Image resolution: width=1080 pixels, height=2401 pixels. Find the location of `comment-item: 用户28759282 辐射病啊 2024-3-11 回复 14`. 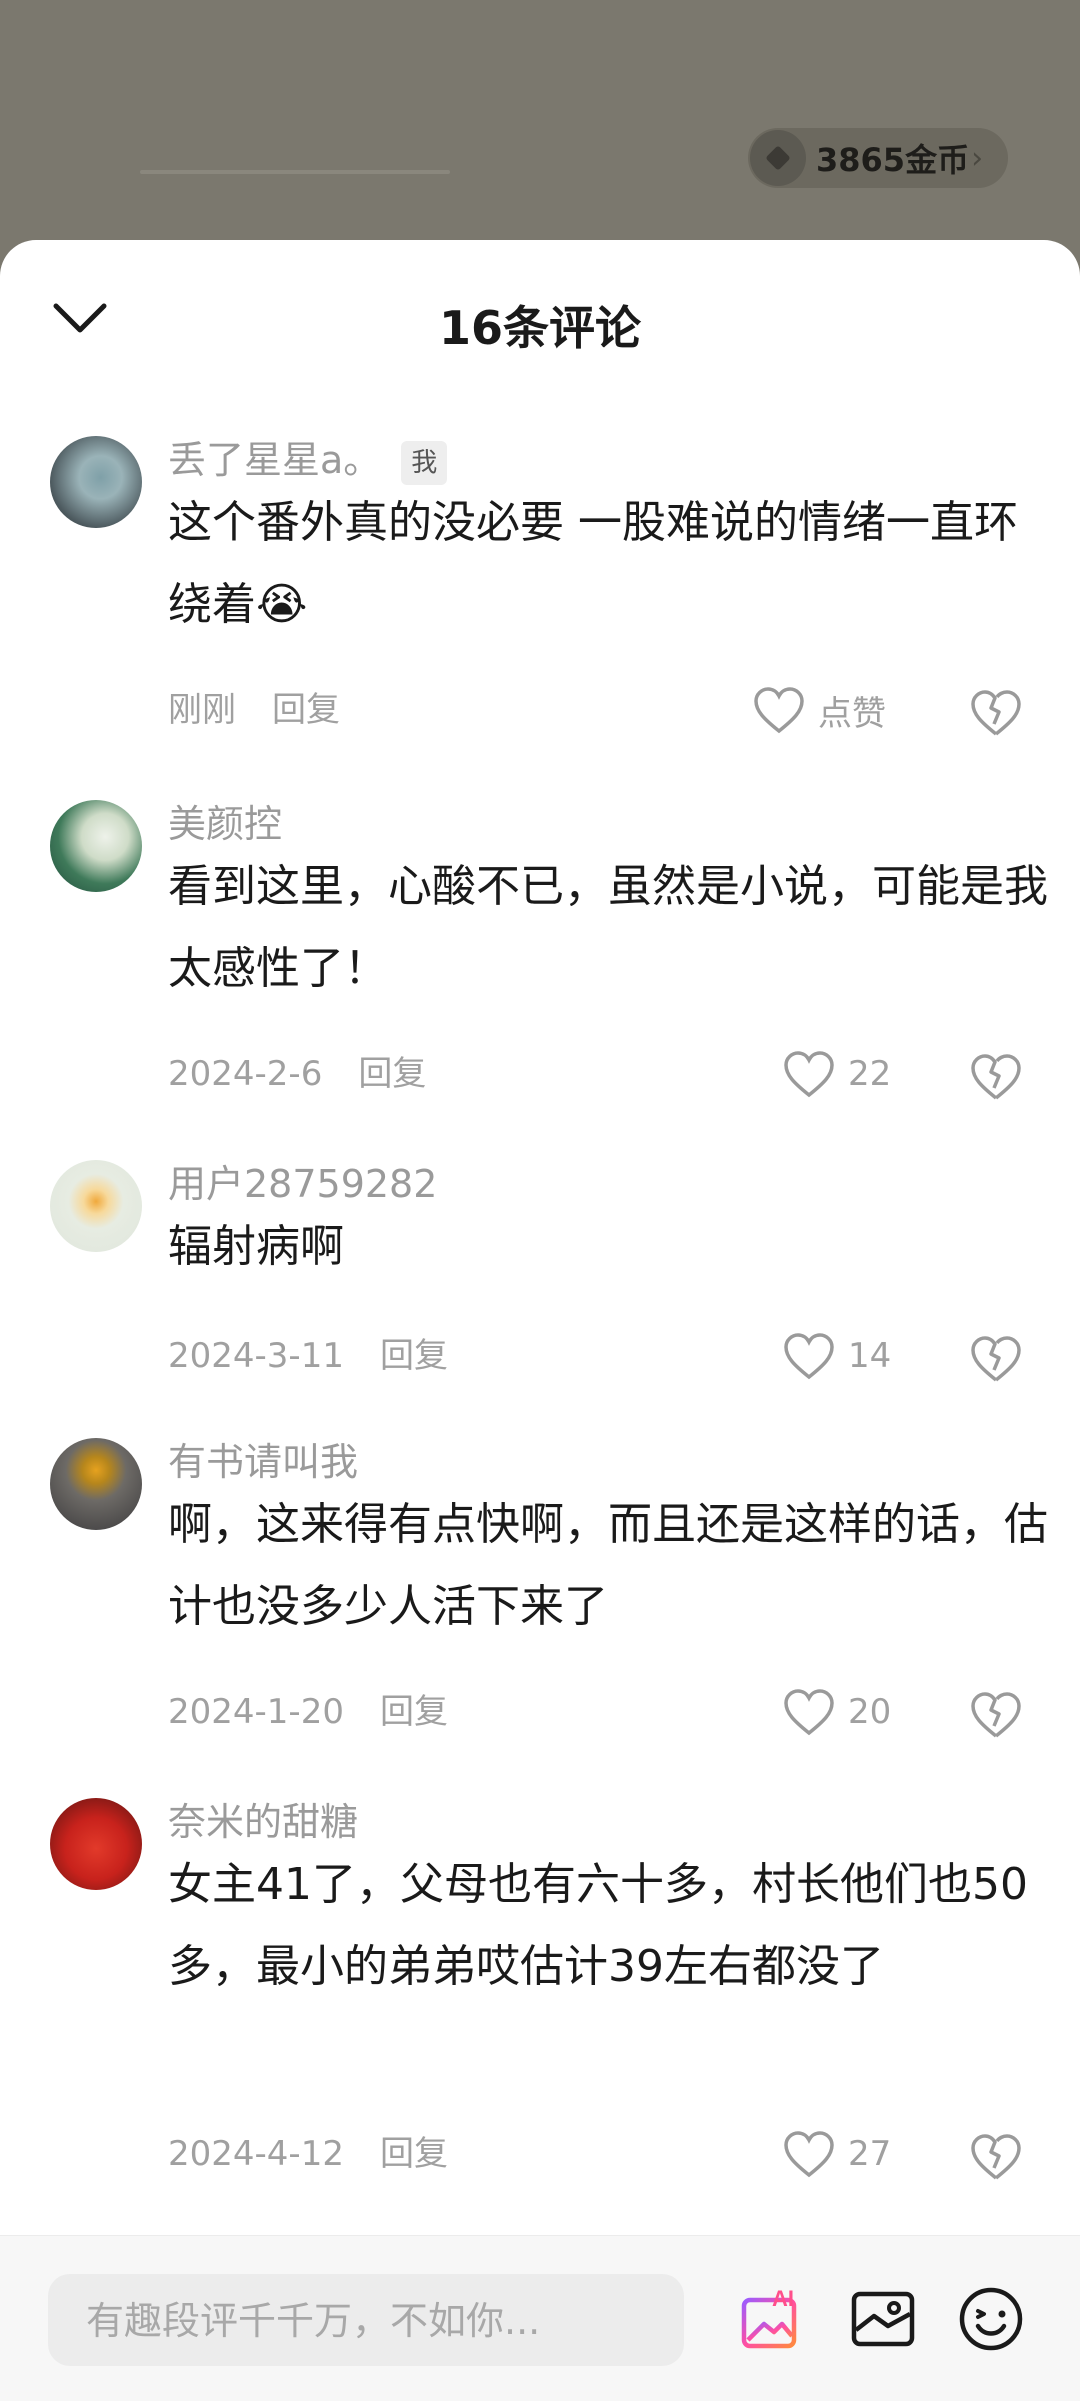

comment-item: 用户28759282 辐射病啊 2024-3-11 回复 14 is located at coordinates (540, 1271).